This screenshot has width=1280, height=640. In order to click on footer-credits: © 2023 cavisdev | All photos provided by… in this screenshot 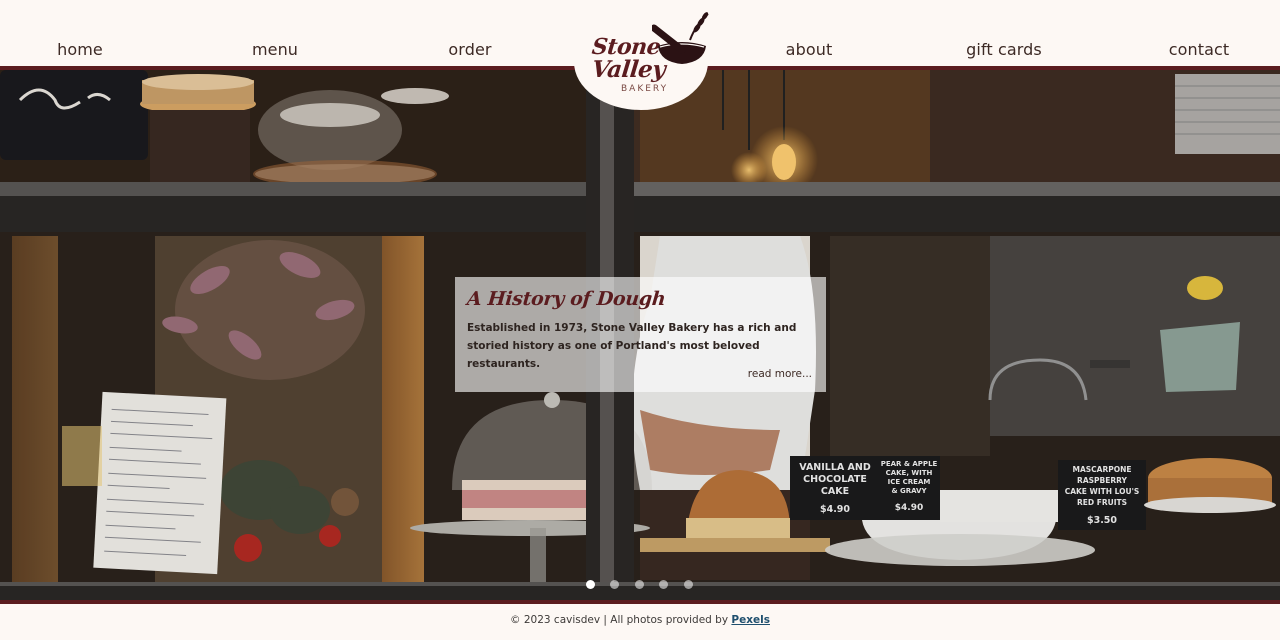, I will do `click(640, 620)`.